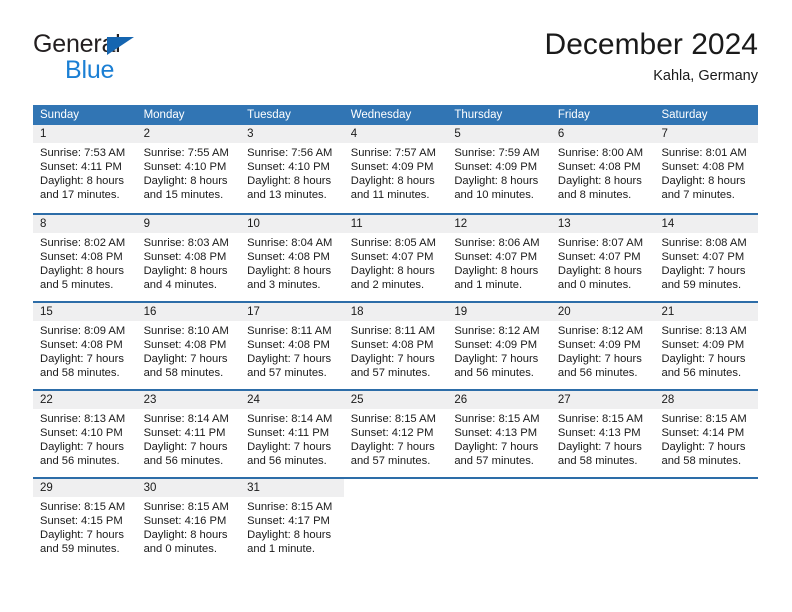  Describe the element at coordinates (602, 400) in the screenshot. I see `day-number: 27` at that location.